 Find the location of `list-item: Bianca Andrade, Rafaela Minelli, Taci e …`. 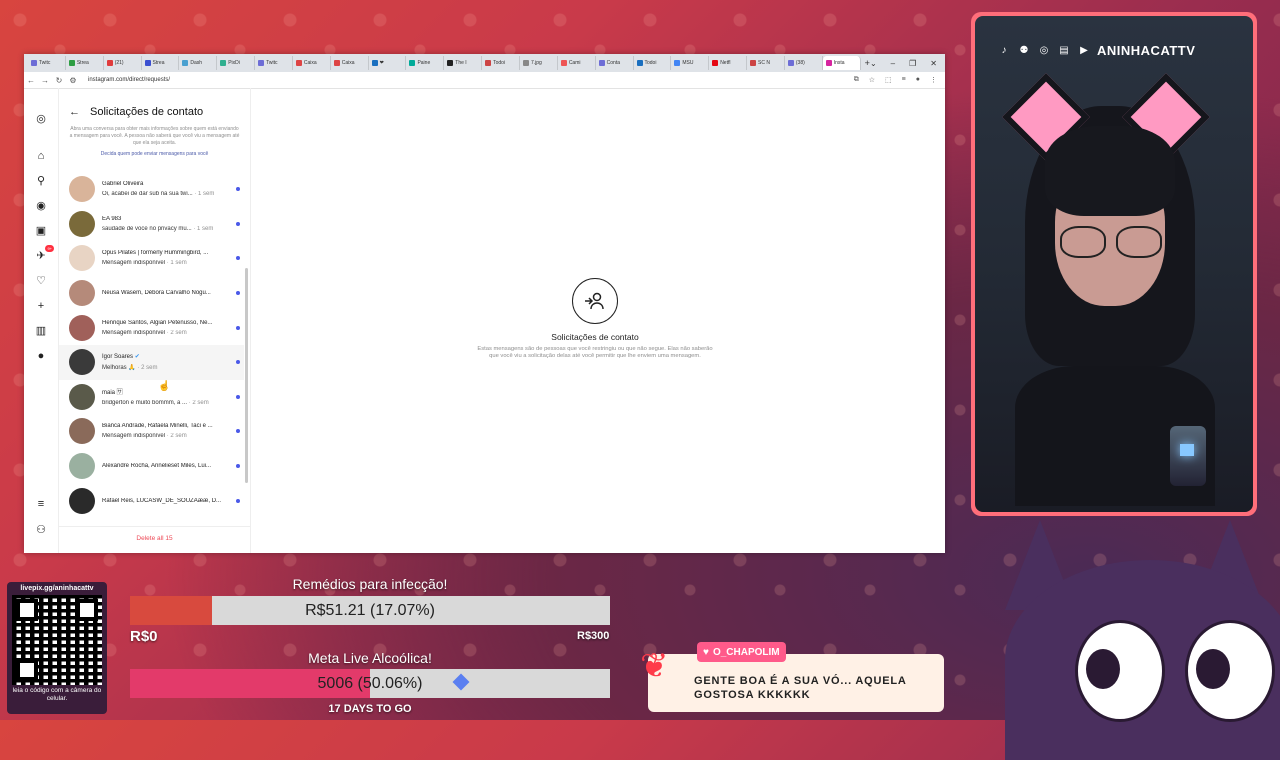

list-item: Bianca Andrade, Rafaela Minelli, Taci e … is located at coordinates (151, 431).